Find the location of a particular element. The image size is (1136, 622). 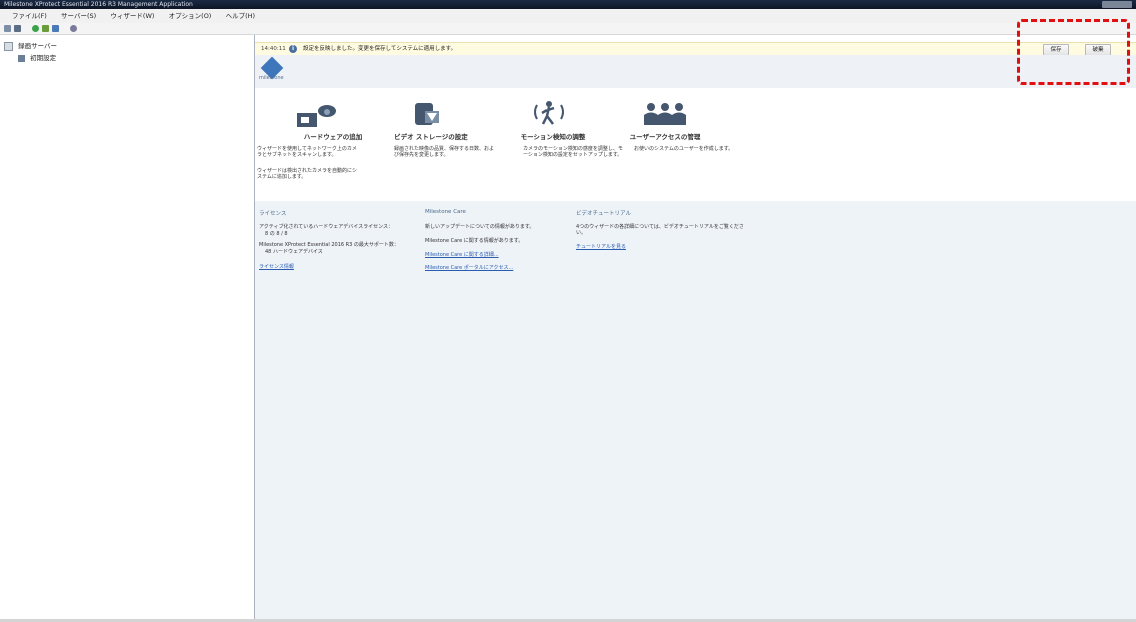

menu-options: オプション(O) is located at coordinates (190, 16).